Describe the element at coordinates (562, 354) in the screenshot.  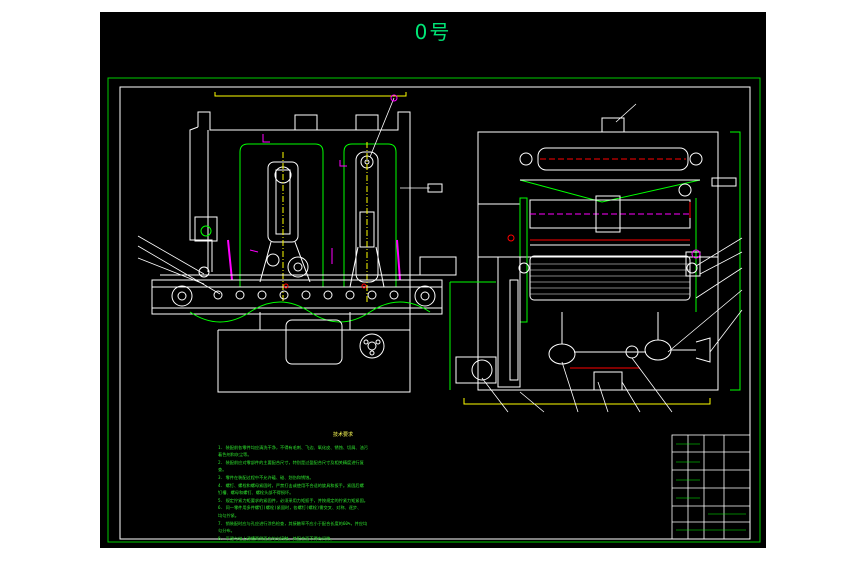
I see `gearbox-left` at that location.